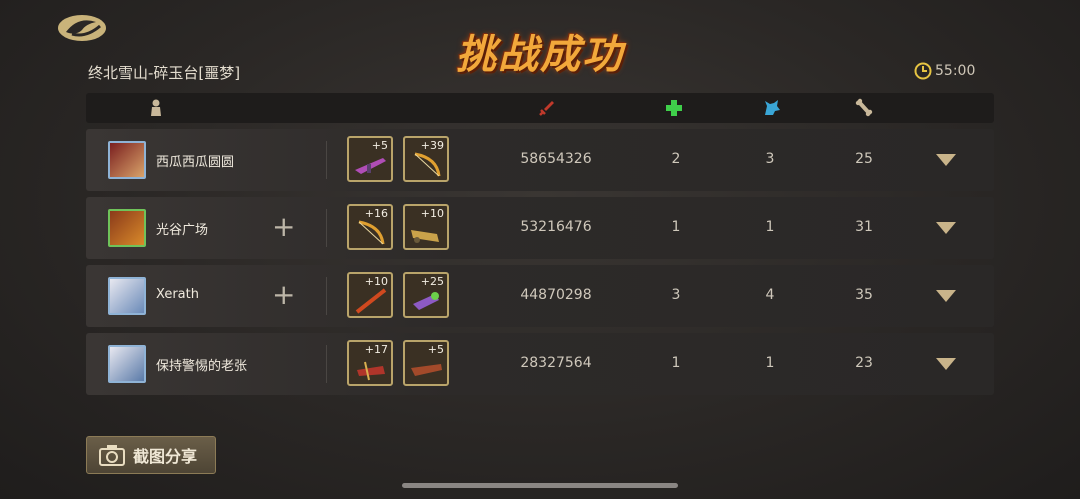  What do you see at coordinates (425, 236) in the screenshot?
I see `cannon-icon` at bounding box center [425, 236].